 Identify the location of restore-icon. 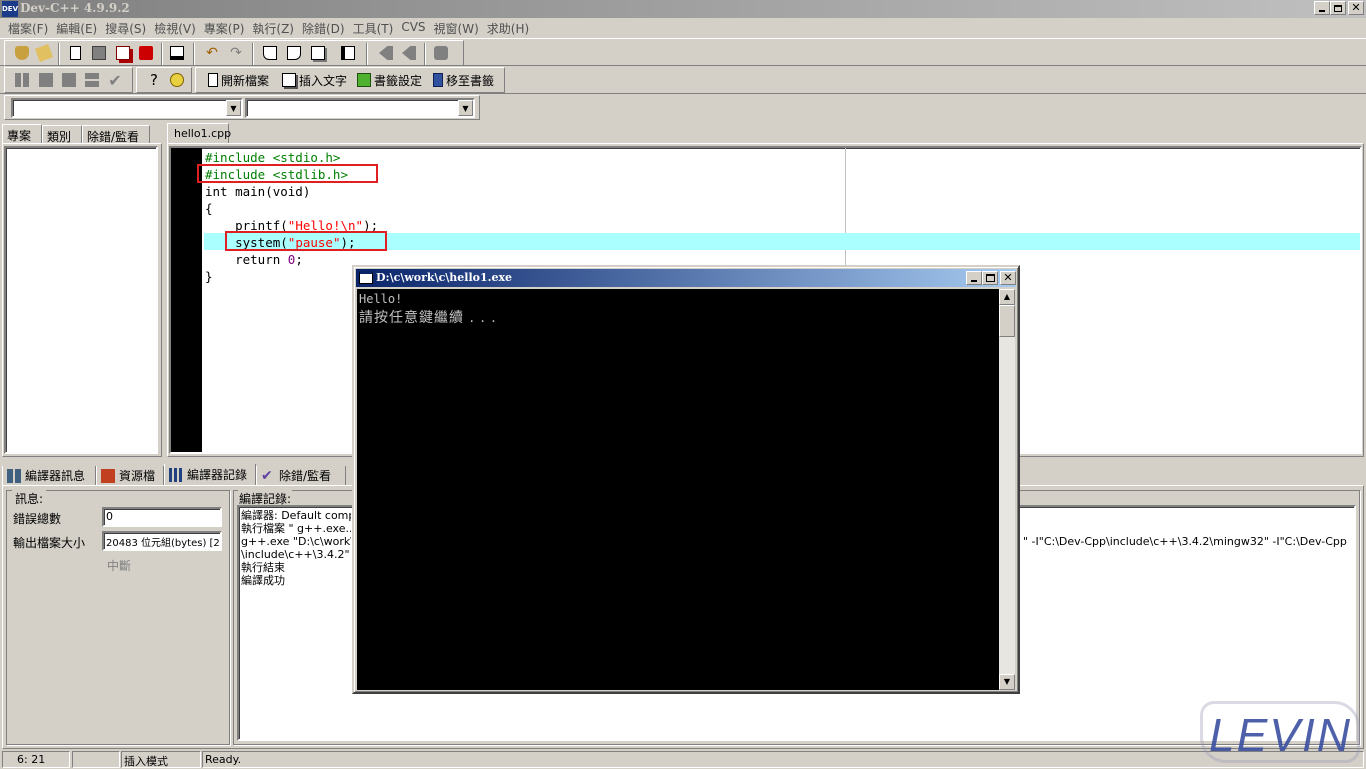
(1338, 8).